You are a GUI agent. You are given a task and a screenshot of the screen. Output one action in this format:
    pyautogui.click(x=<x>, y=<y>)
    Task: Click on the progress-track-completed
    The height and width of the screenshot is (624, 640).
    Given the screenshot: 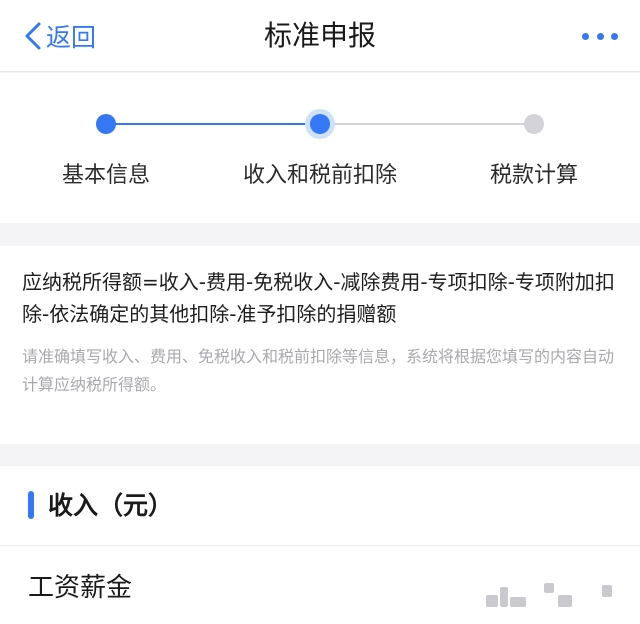 What is the action you would take?
    pyautogui.click(x=213, y=124)
    